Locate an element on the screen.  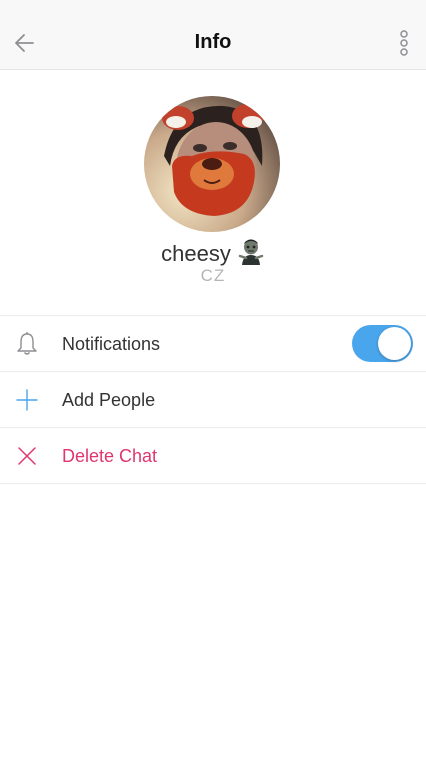
more-vertical-icon is located at coordinates (404, 44).